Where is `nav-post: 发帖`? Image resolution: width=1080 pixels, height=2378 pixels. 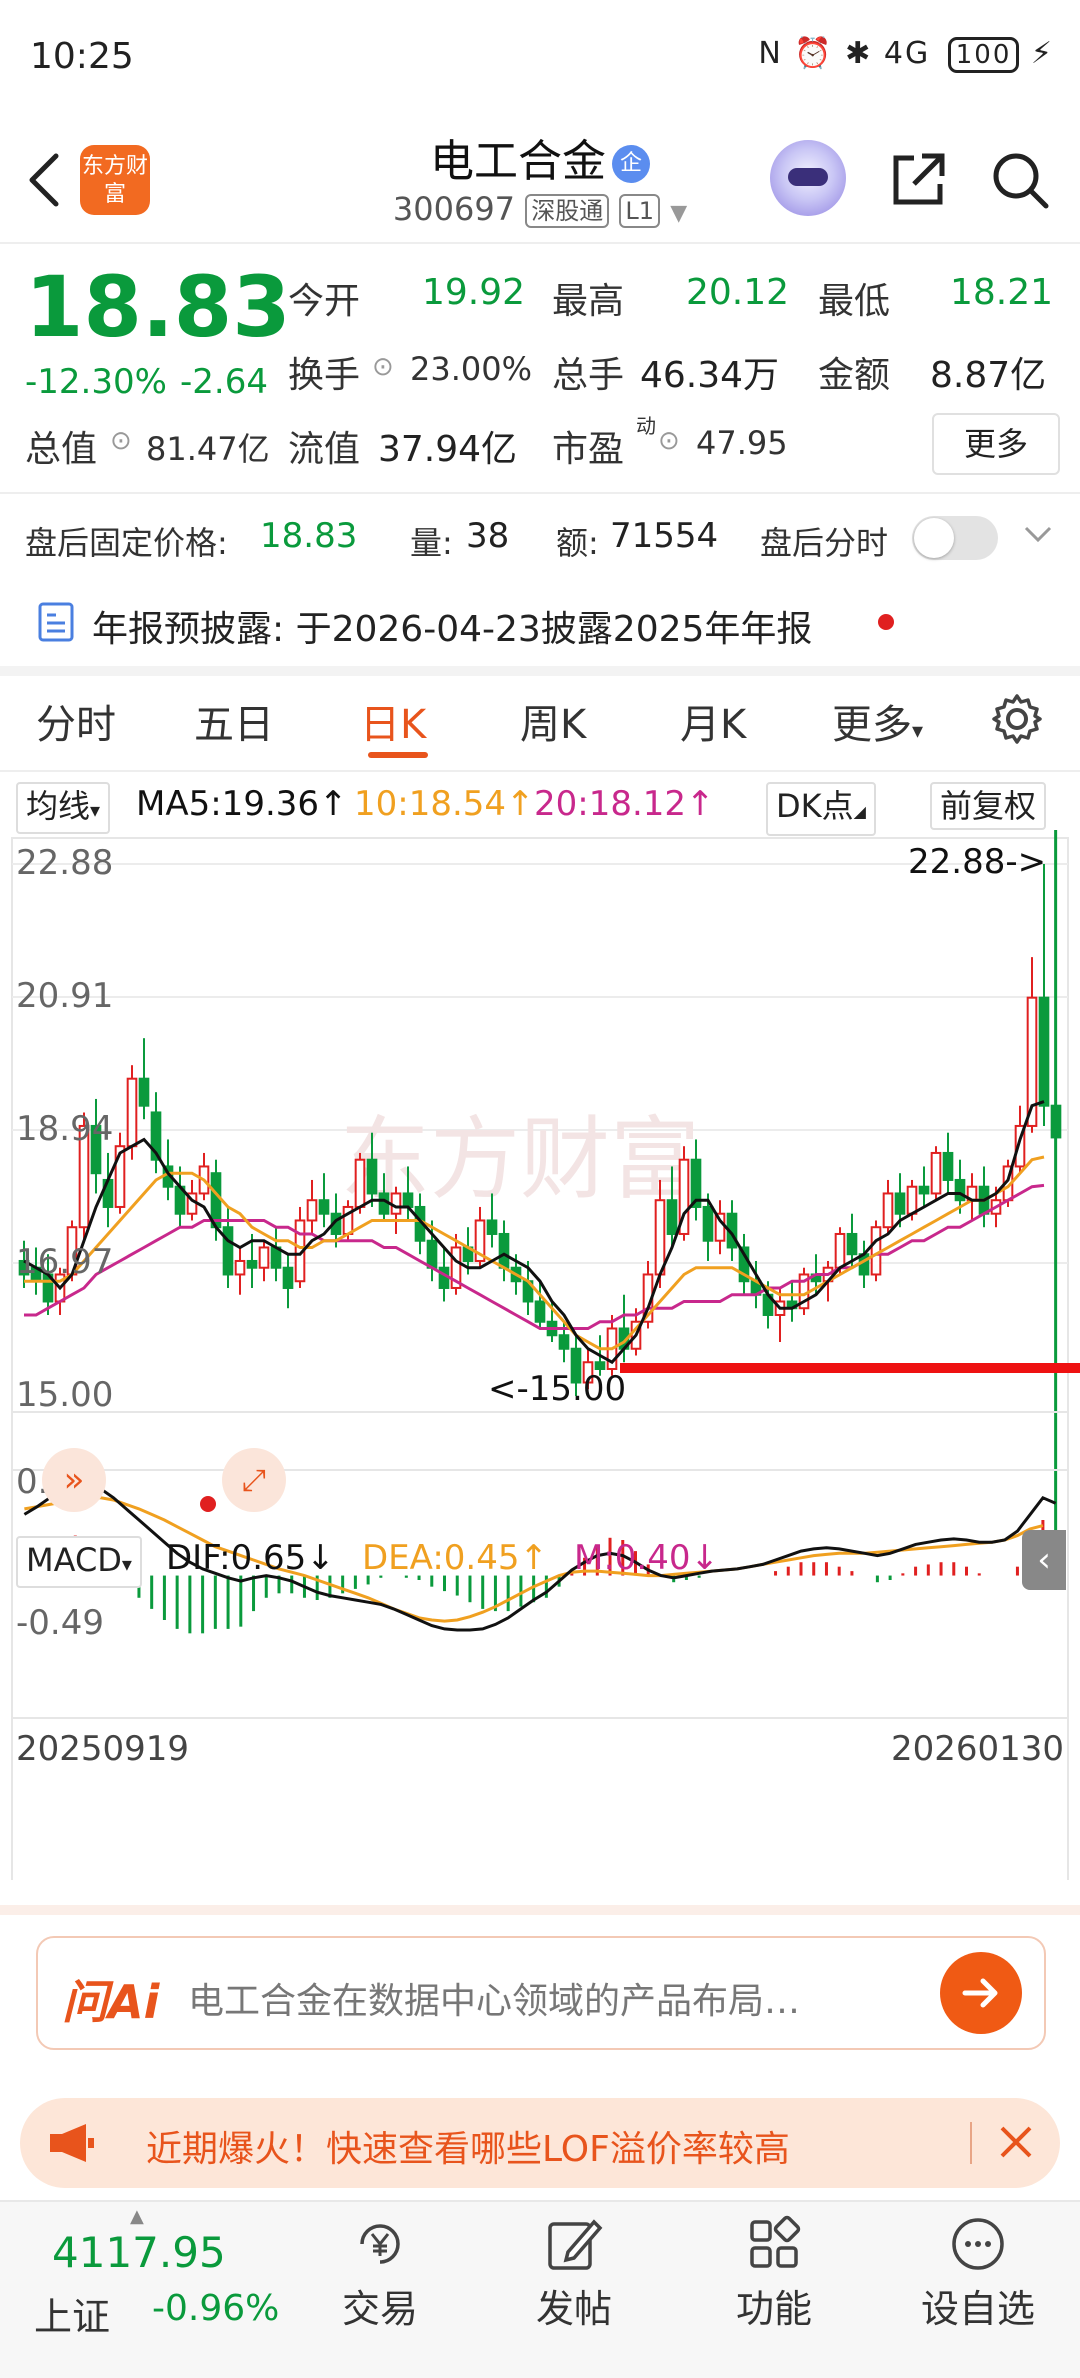 nav-post: 发帖 is located at coordinates (574, 2273).